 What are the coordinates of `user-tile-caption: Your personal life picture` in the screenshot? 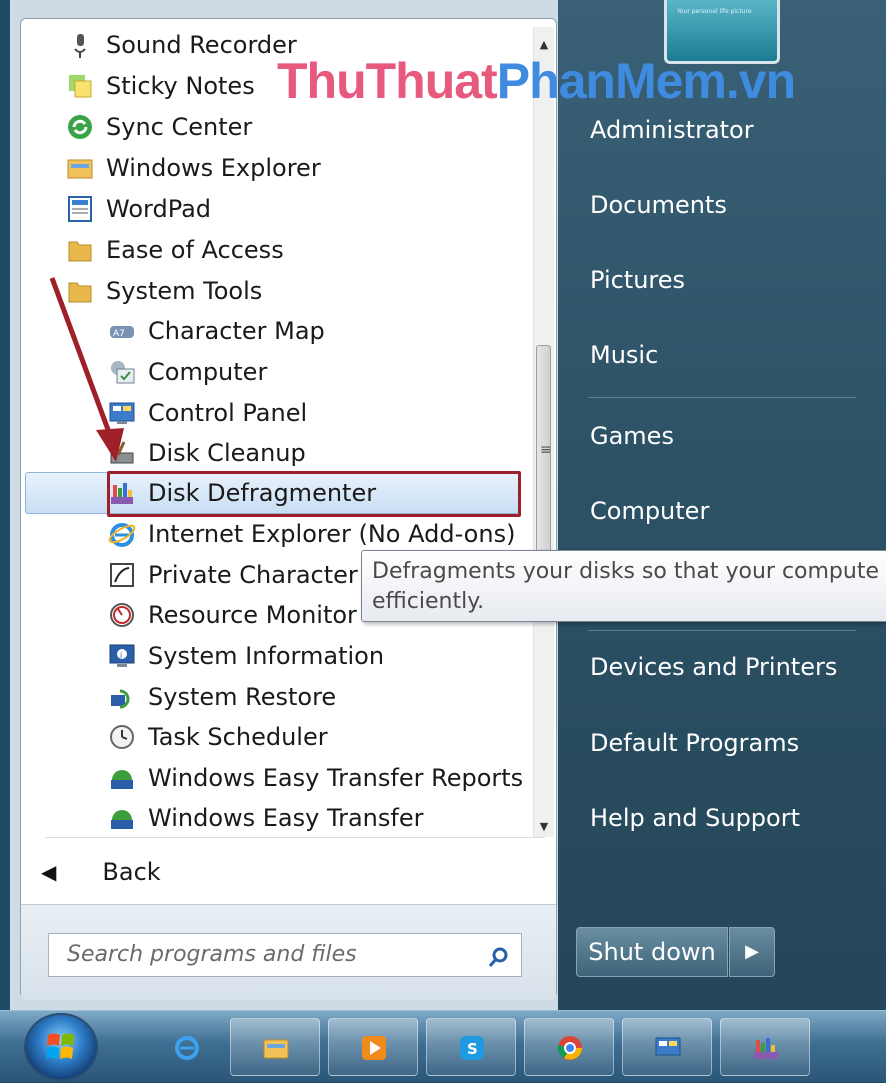 It's located at (714, 11).